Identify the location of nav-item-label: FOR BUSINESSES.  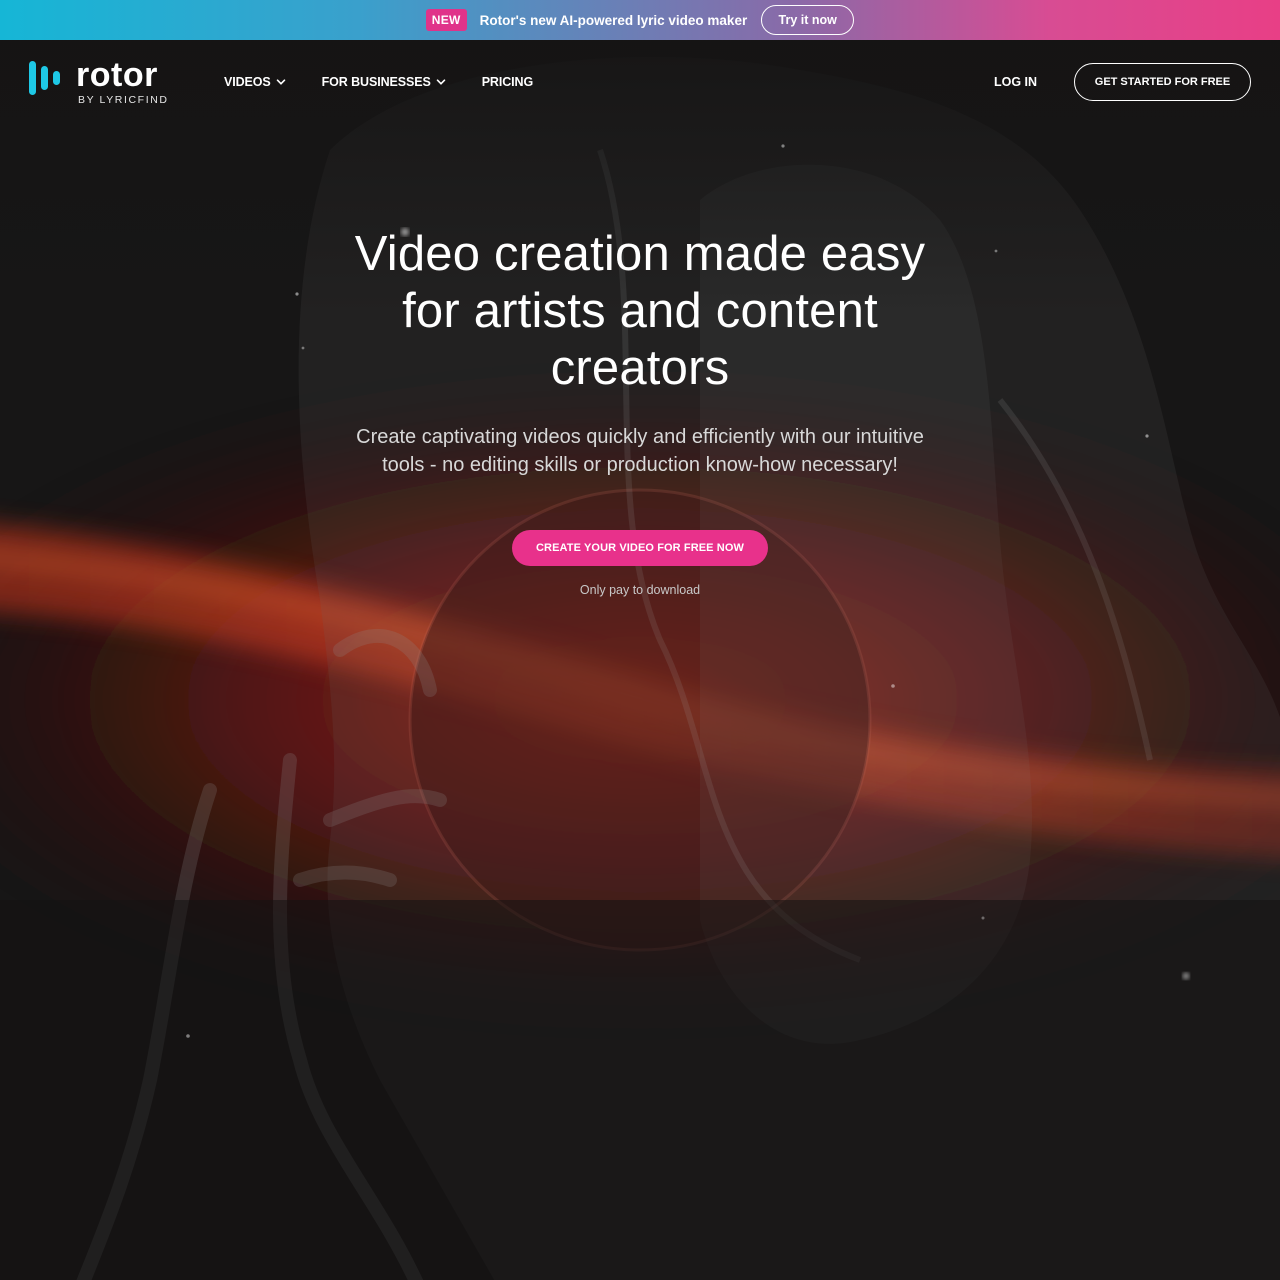
(376, 82).